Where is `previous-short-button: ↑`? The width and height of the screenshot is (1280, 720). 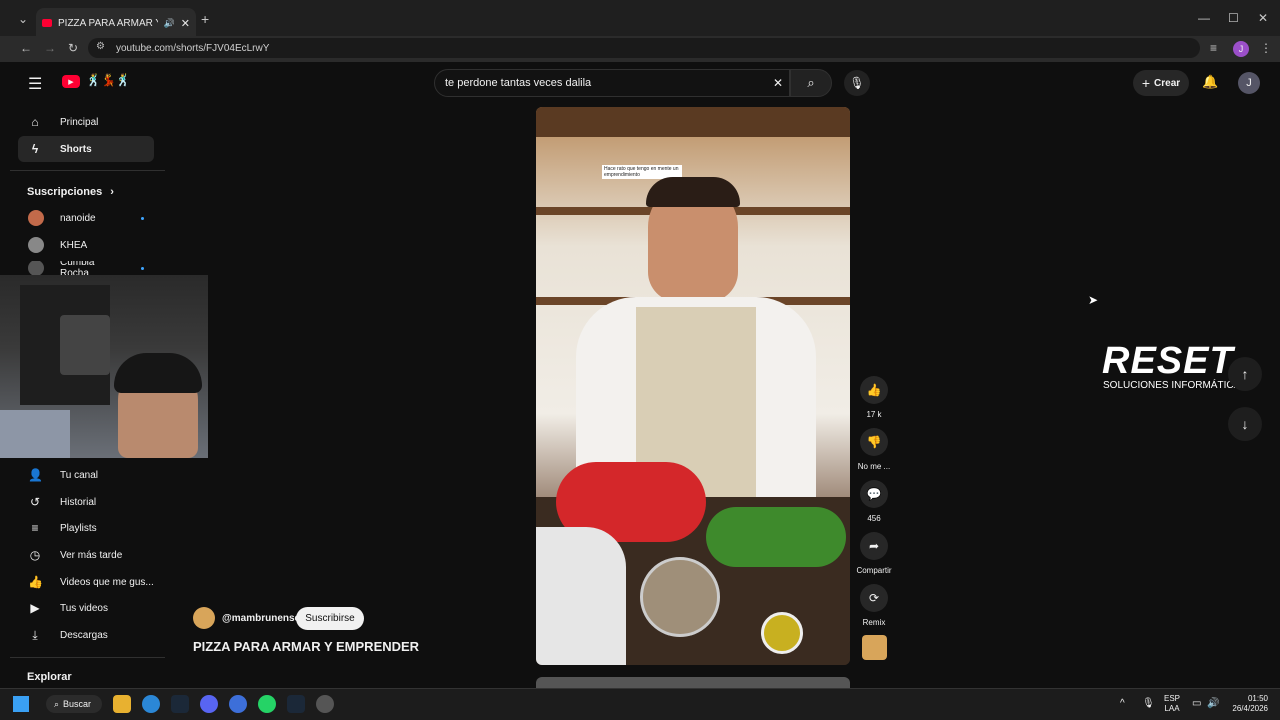 previous-short-button: ↑ is located at coordinates (1245, 374).